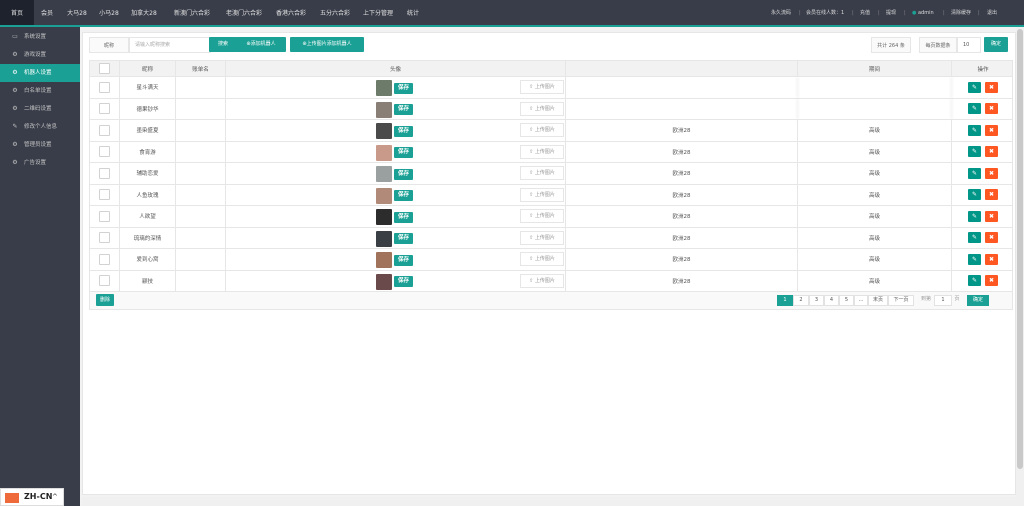 This screenshot has width=1024, height=506. What do you see at coordinates (40, 109) in the screenshot?
I see `sidebar-item-qrcode-settings: ⚙ 二维码设置` at bounding box center [40, 109].